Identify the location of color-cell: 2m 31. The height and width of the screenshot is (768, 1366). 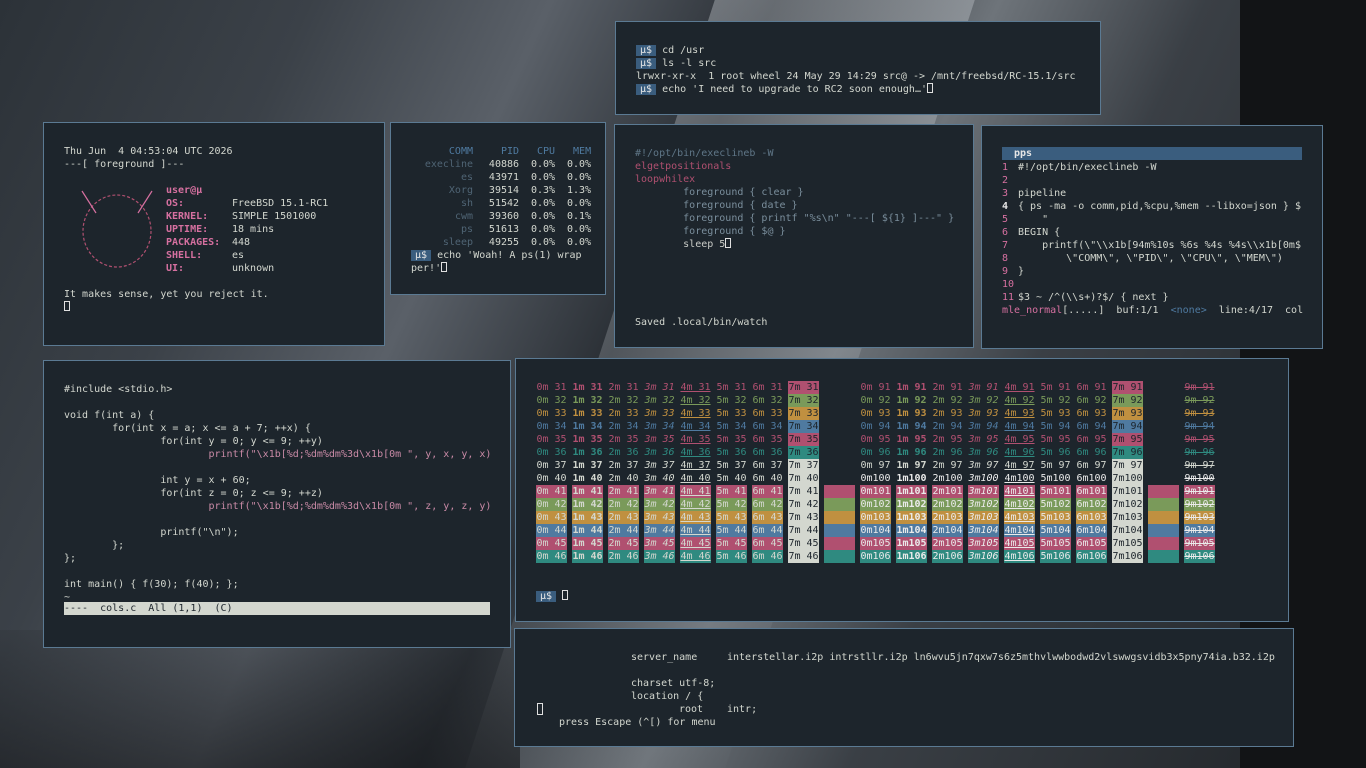
(623, 387).